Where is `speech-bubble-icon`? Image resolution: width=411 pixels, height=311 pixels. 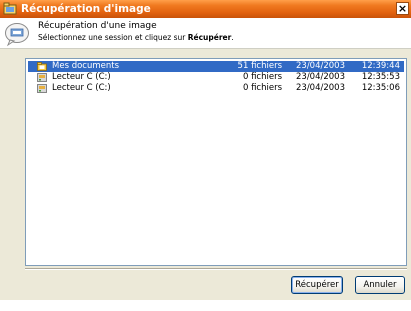
speech-bubble-icon is located at coordinates (17, 35).